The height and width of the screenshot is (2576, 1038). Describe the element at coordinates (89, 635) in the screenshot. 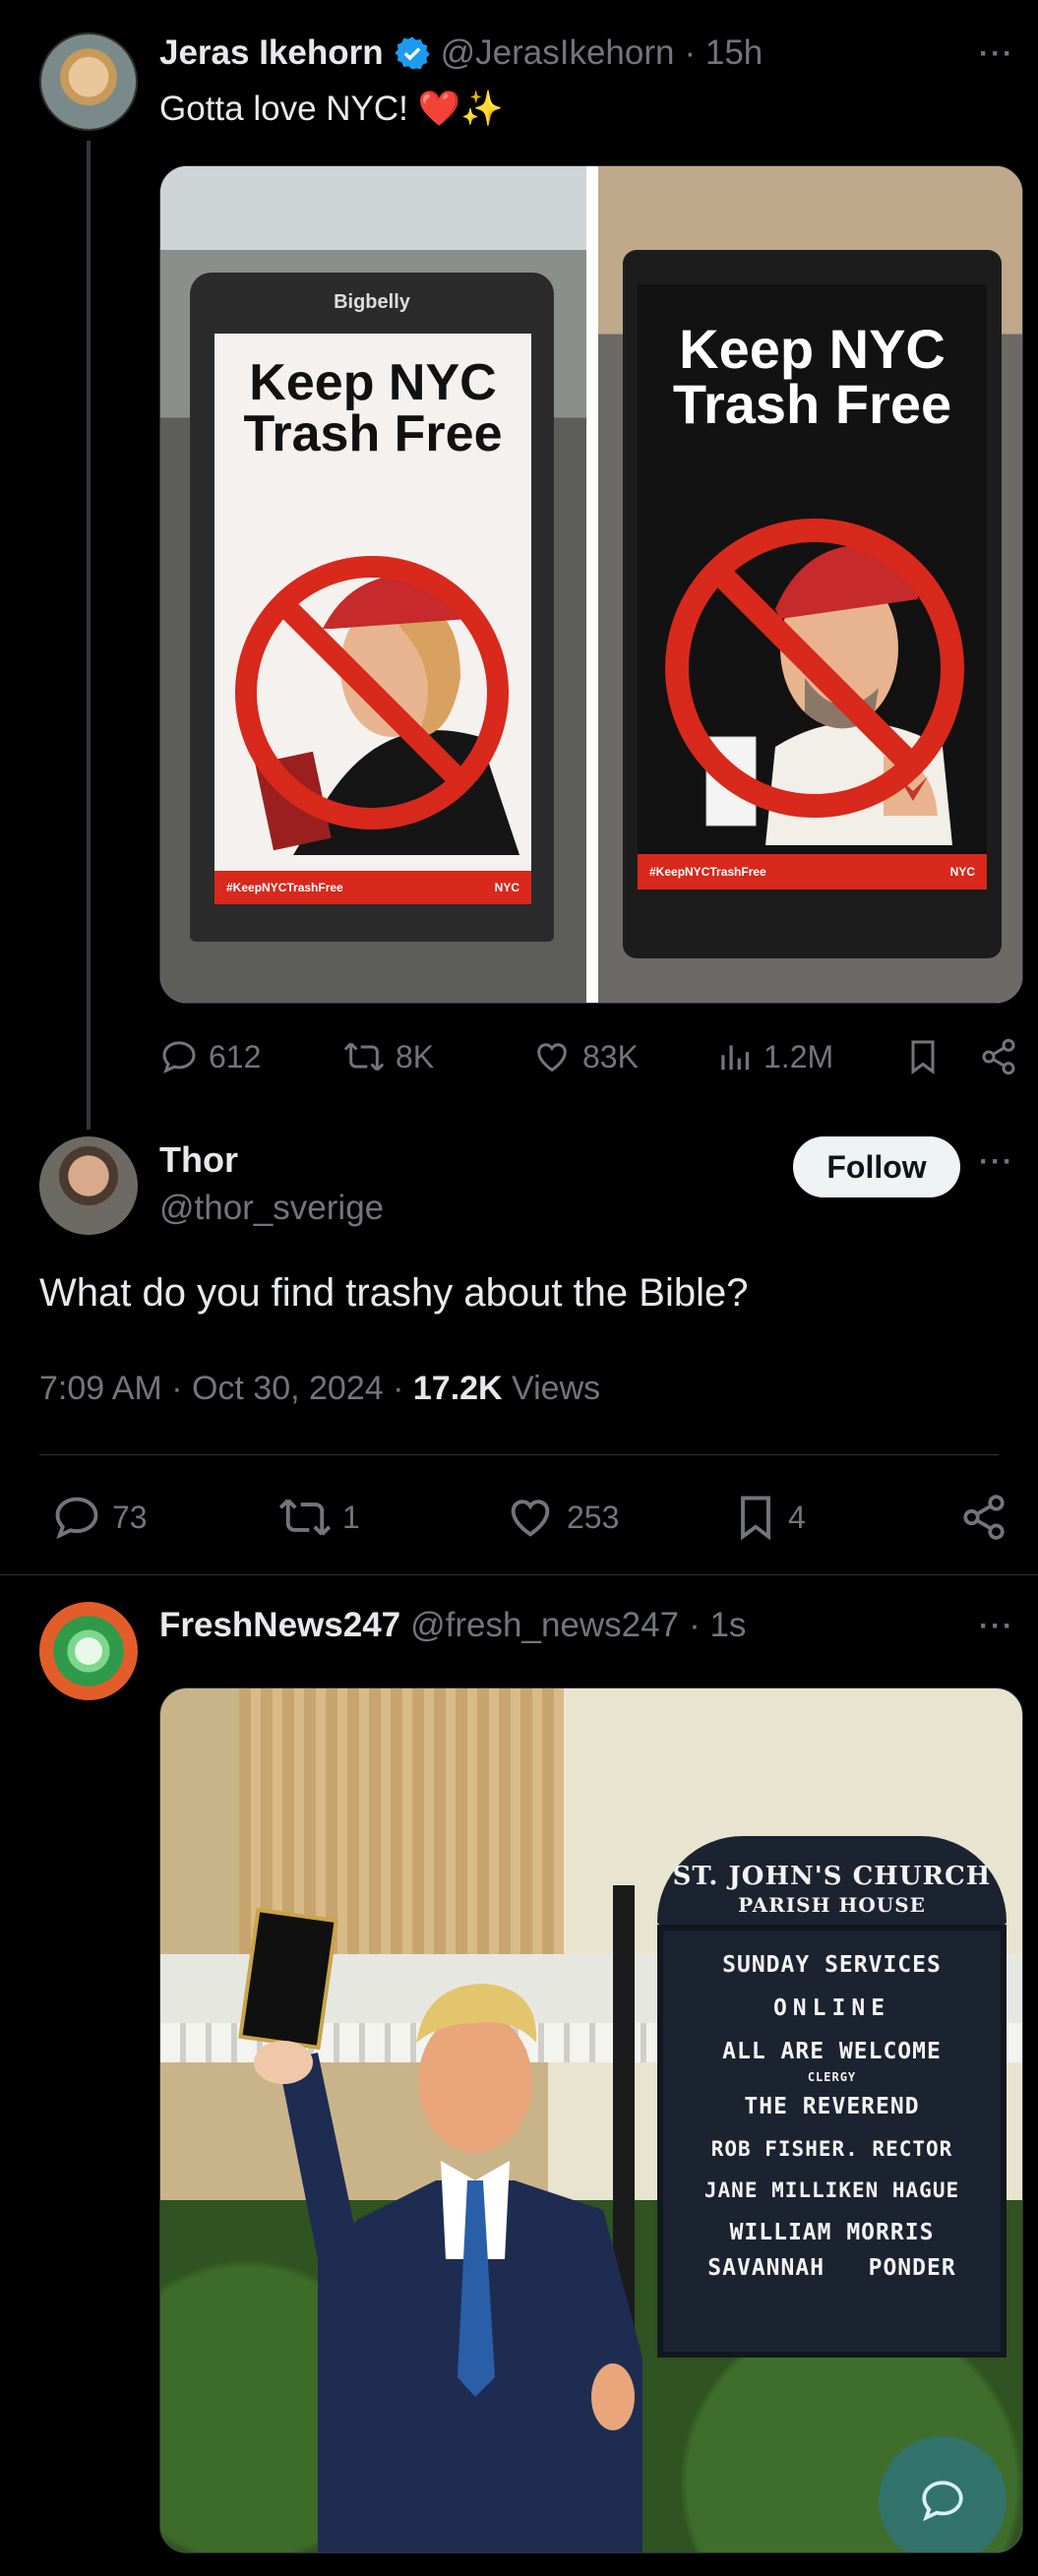

I see `thread-line` at that location.